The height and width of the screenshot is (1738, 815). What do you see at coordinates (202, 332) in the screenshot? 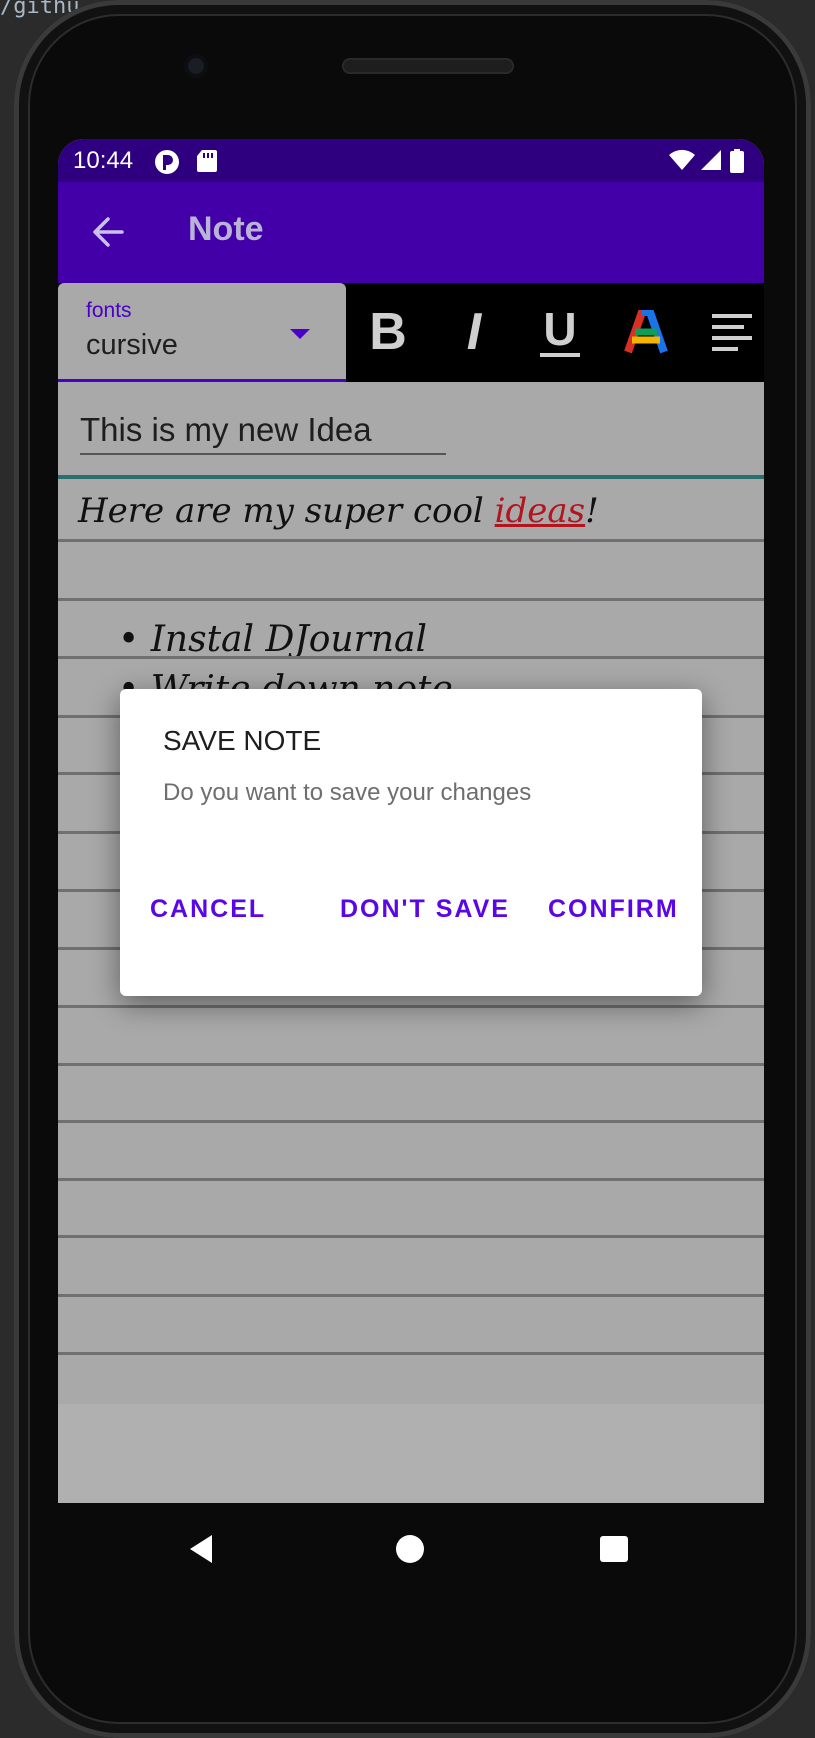
I see `fonts-dropdown: fonts cursive` at bounding box center [202, 332].